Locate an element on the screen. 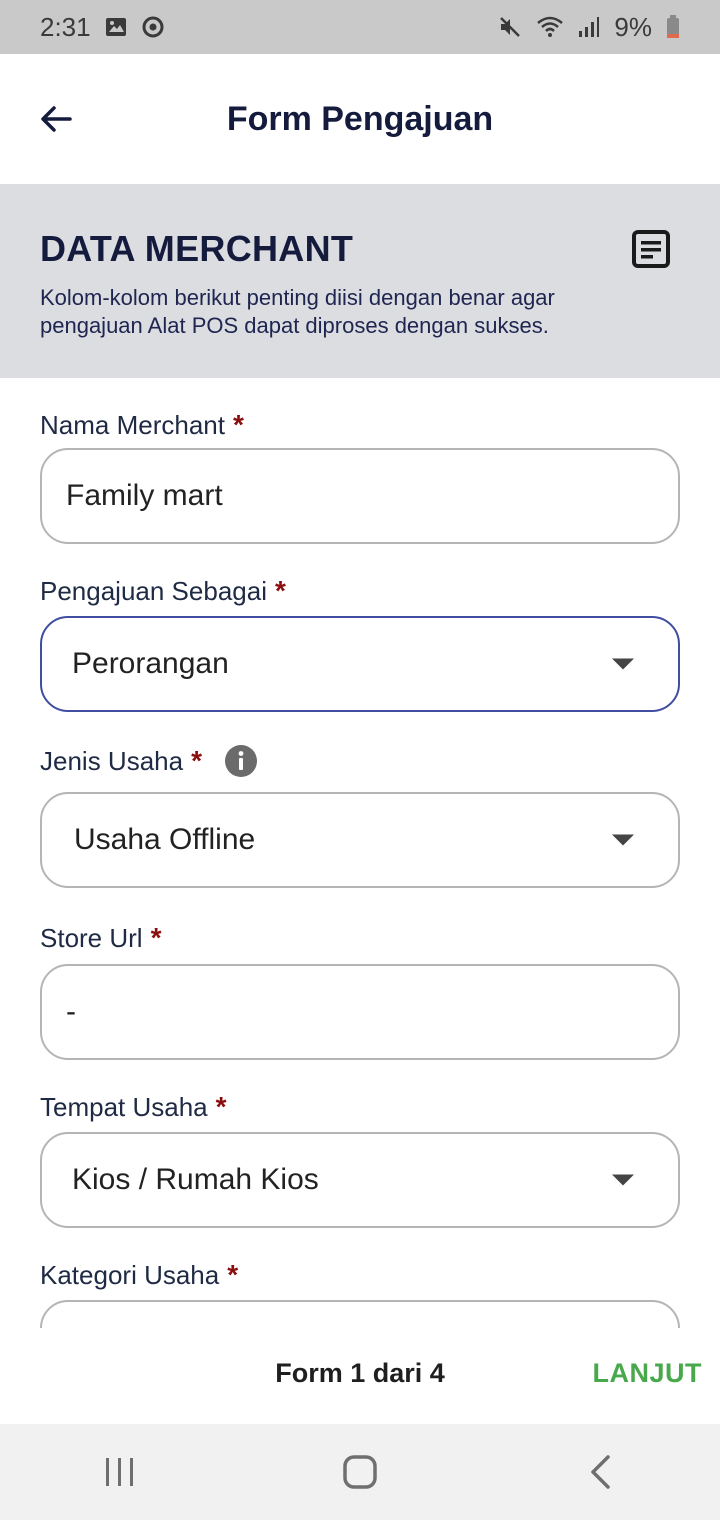 The height and width of the screenshot is (1520, 720). section-title: DATA MERCHANT is located at coordinates (197, 248).